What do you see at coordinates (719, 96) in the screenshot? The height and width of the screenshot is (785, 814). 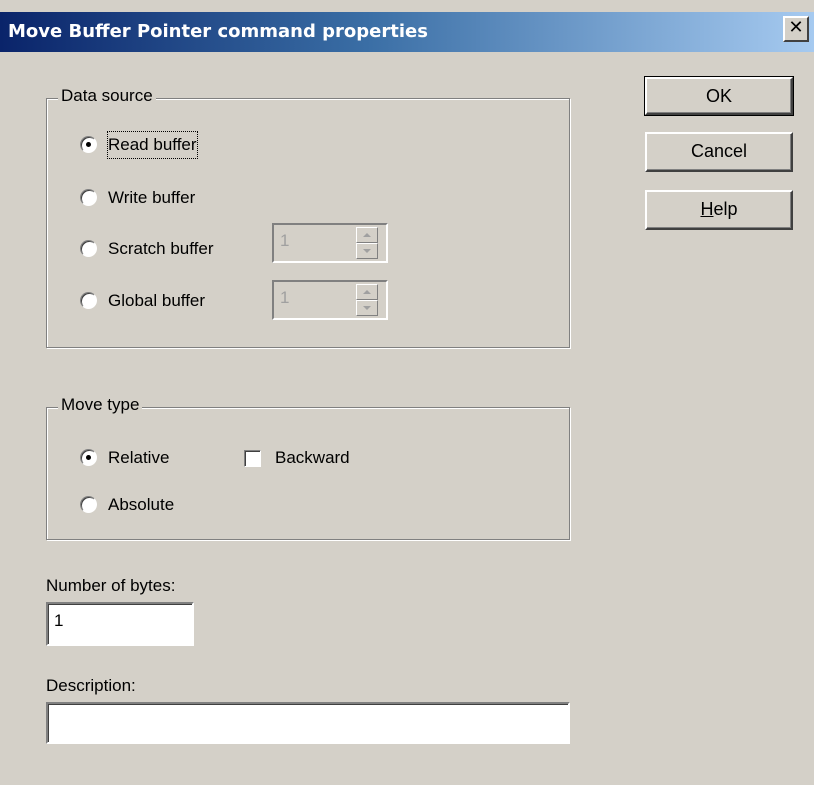 I see `ok-button: OK` at bounding box center [719, 96].